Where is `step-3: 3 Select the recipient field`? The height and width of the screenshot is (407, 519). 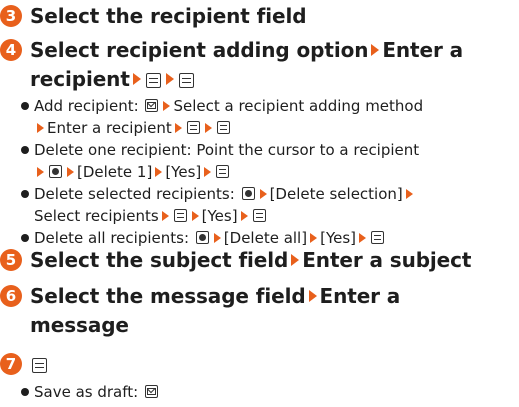 step-3: 3 Select the recipient field is located at coordinates (153, 16).